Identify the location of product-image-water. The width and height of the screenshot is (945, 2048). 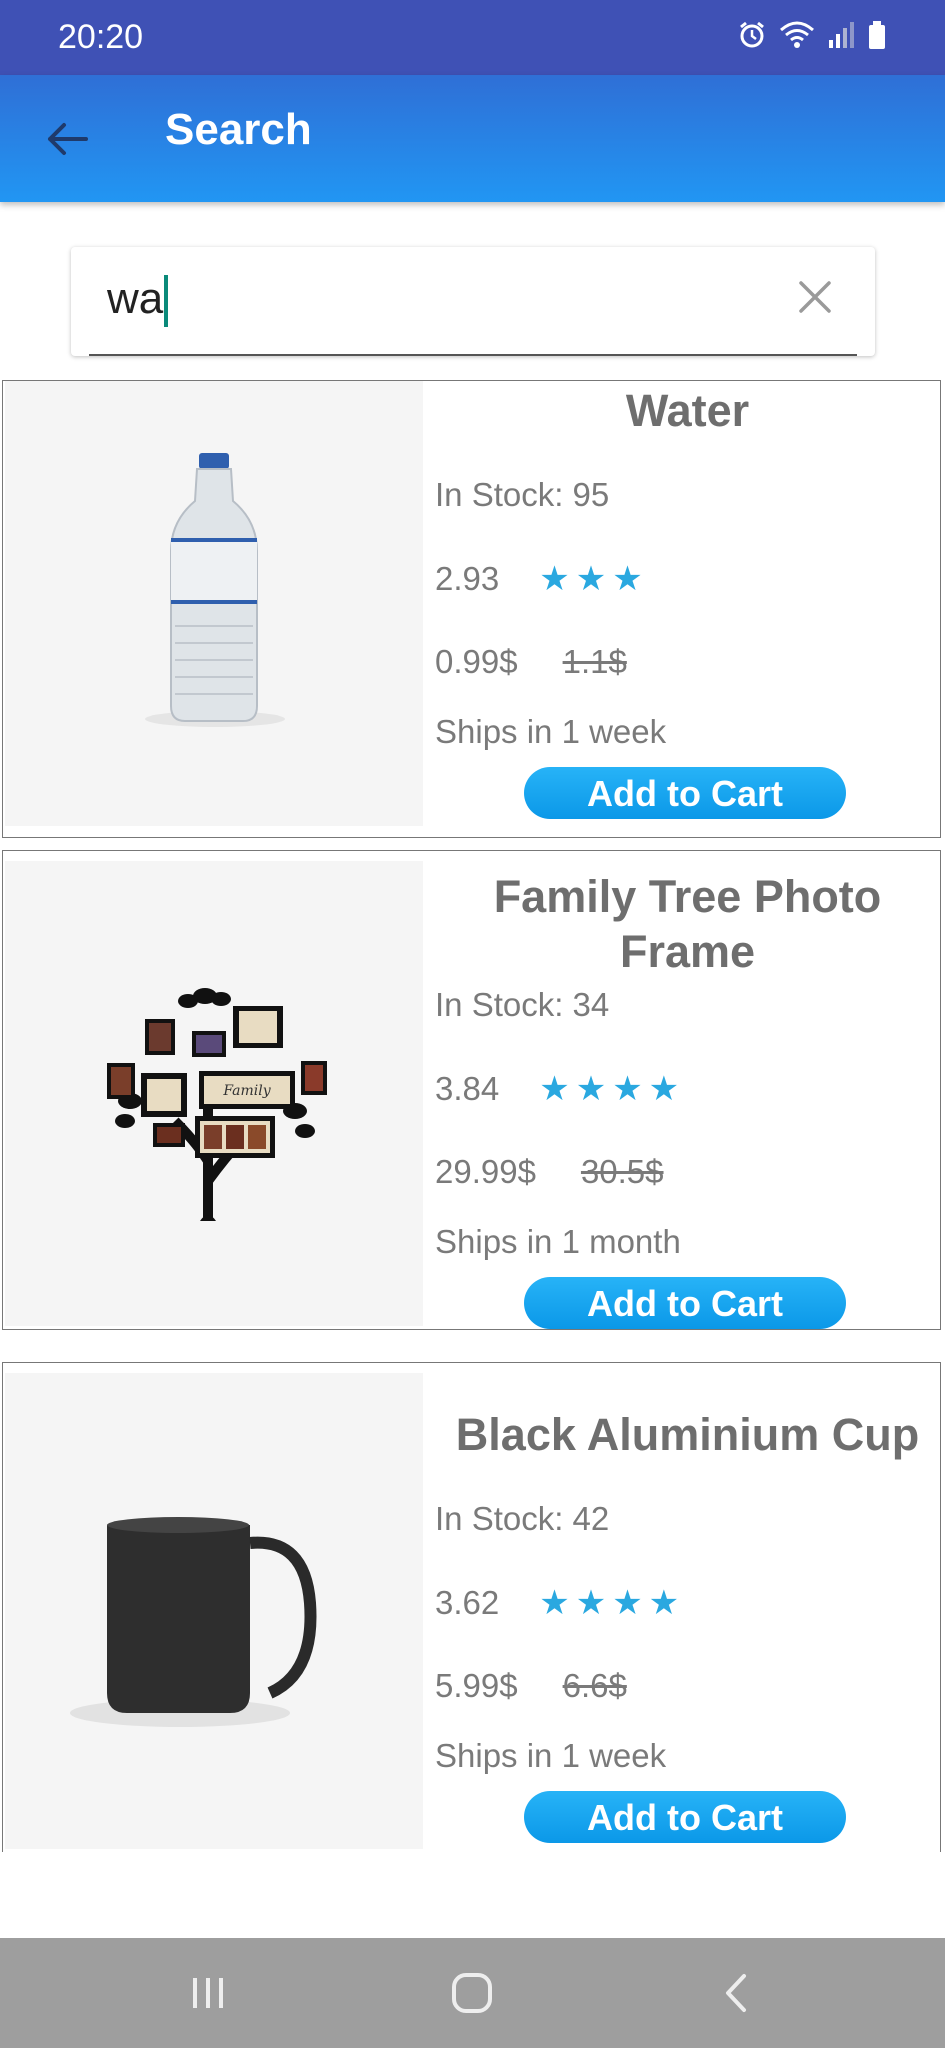
(214, 603).